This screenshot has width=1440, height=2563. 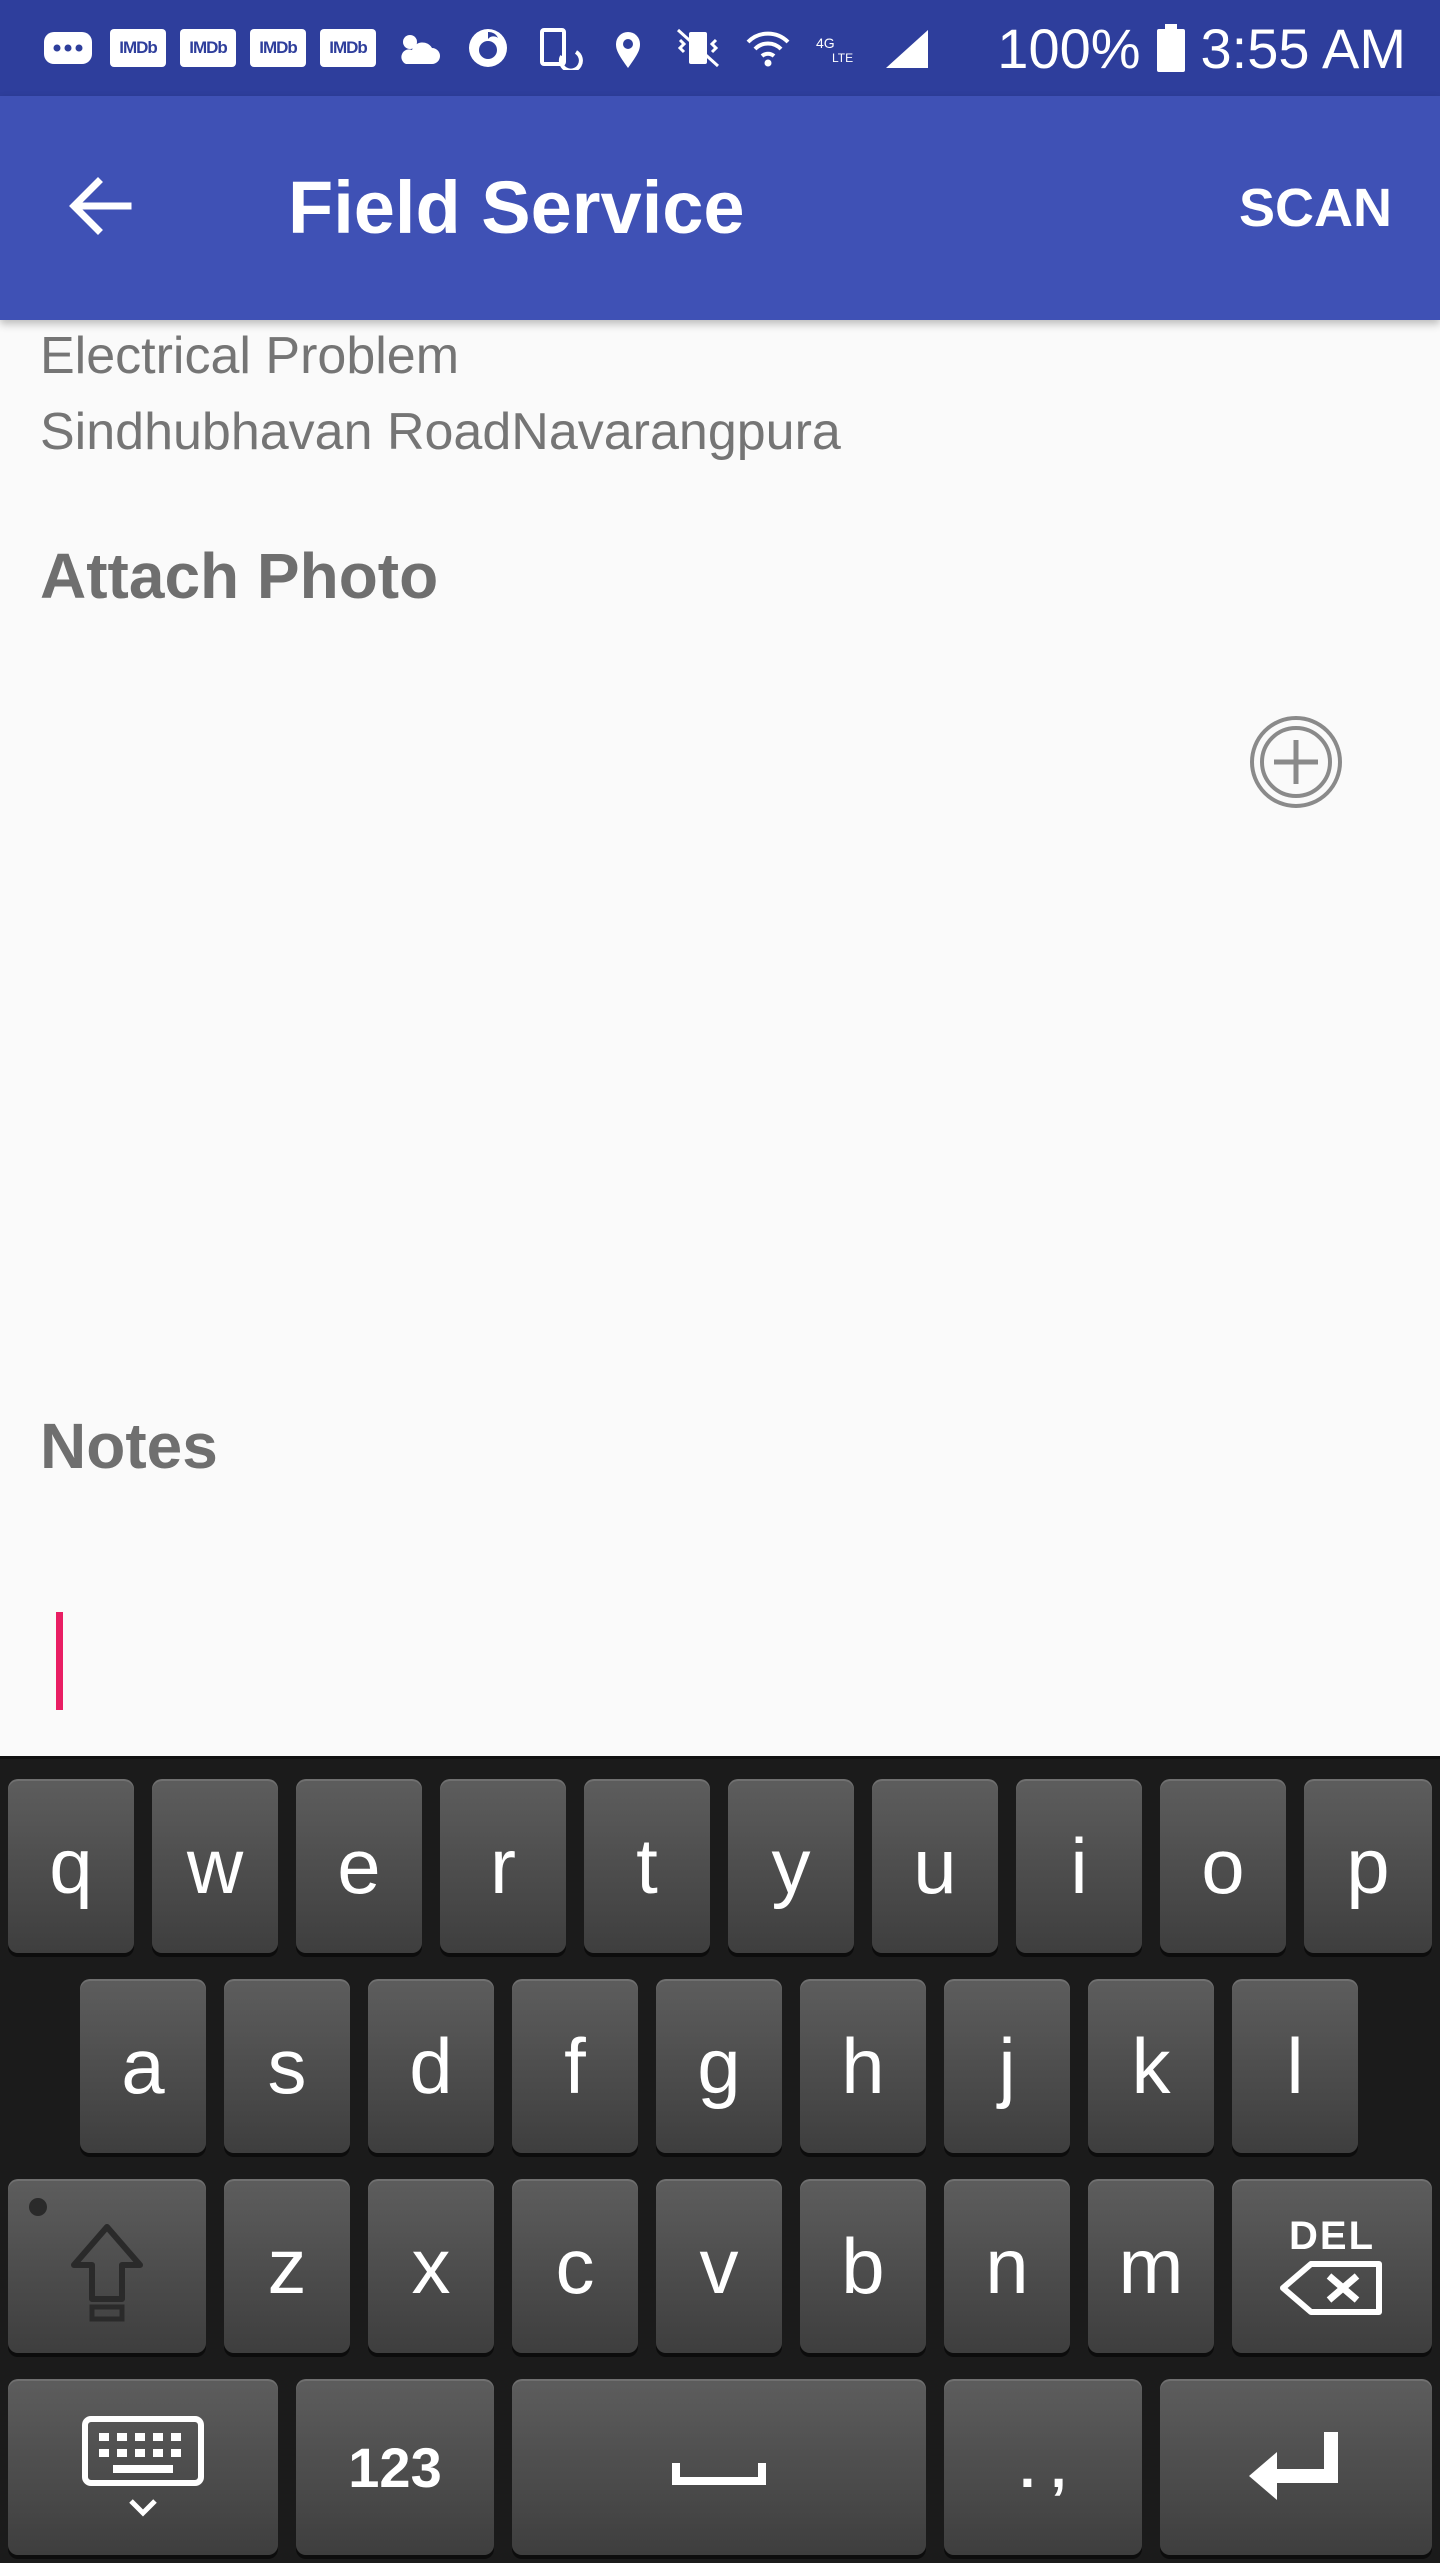 I want to click on weather-icon, so click(x=418, y=48).